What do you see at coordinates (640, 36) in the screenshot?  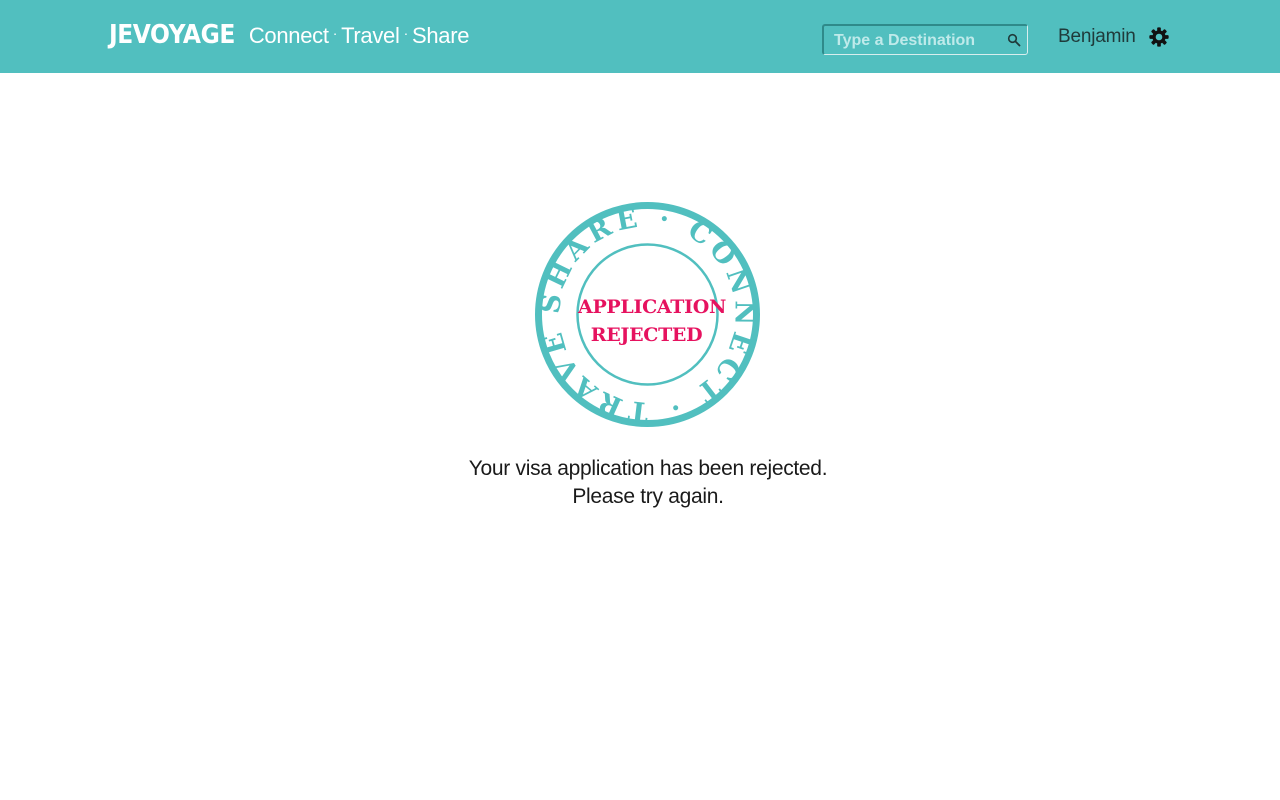 I see `top-navigation-bar: JEVOYAGE Connect·Travel·Share Benjamin` at bounding box center [640, 36].